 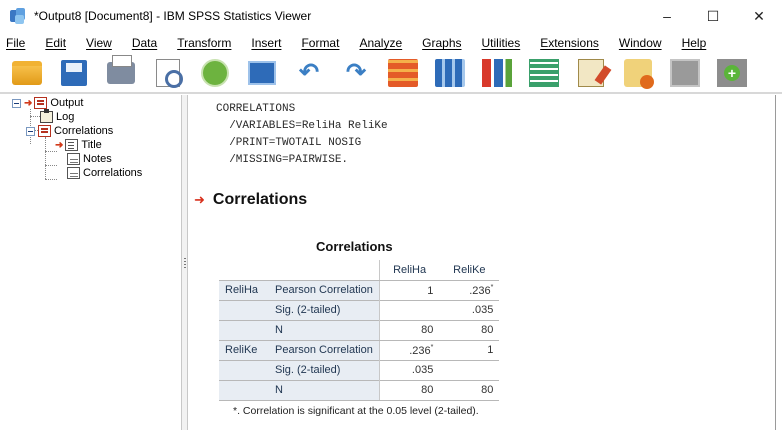 I want to click on menu-insert: Insert, so click(x=266, y=43).